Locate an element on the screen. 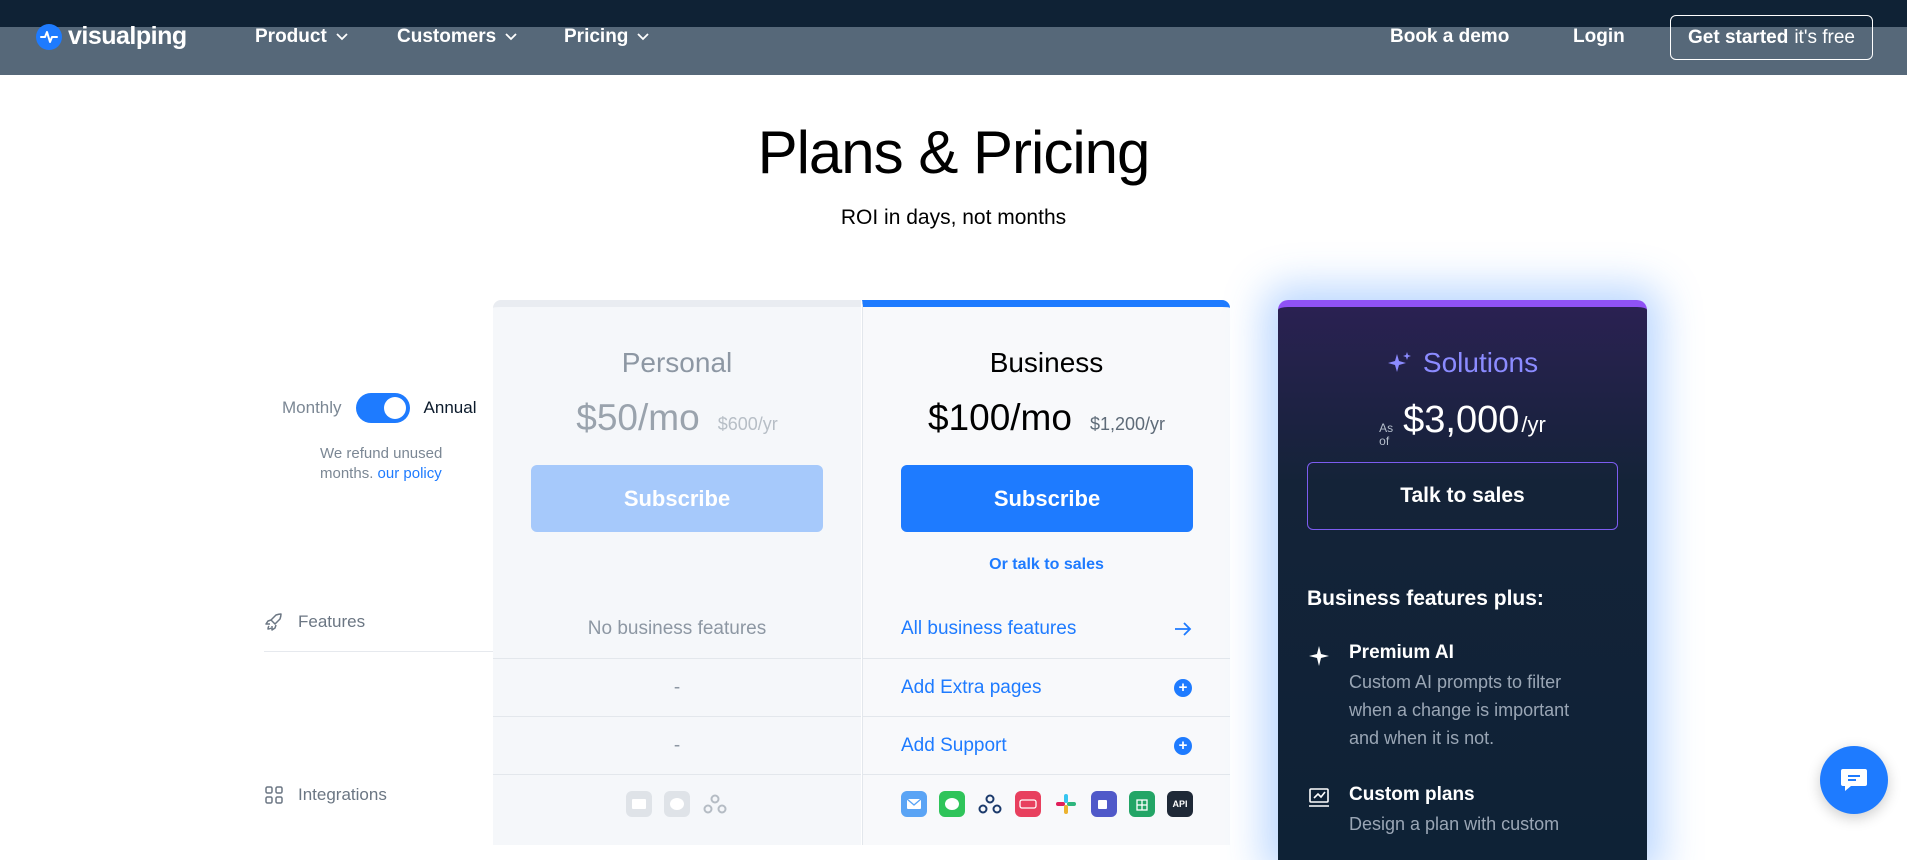  toggle-knob is located at coordinates (394, 408).